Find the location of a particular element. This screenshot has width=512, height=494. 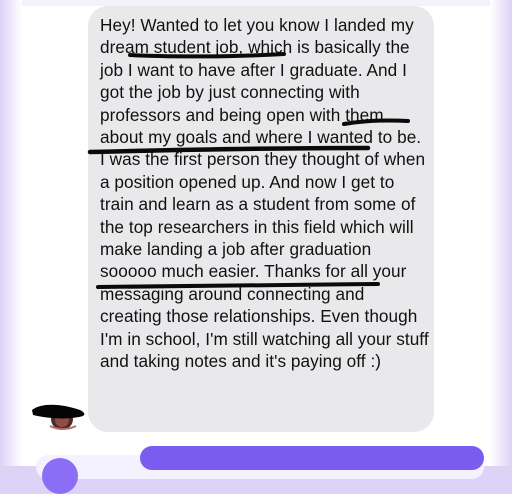

send-button is located at coordinates (312, 458).